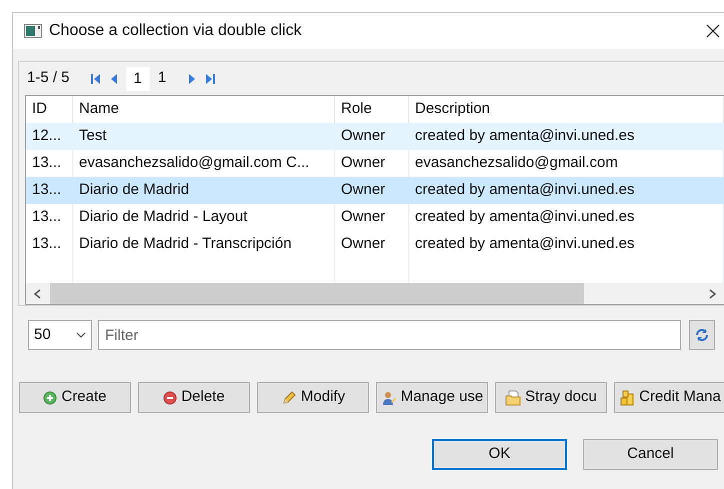  What do you see at coordinates (288, 398) in the screenshot?
I see `pencil-icon` at bounding box center [288, 398].